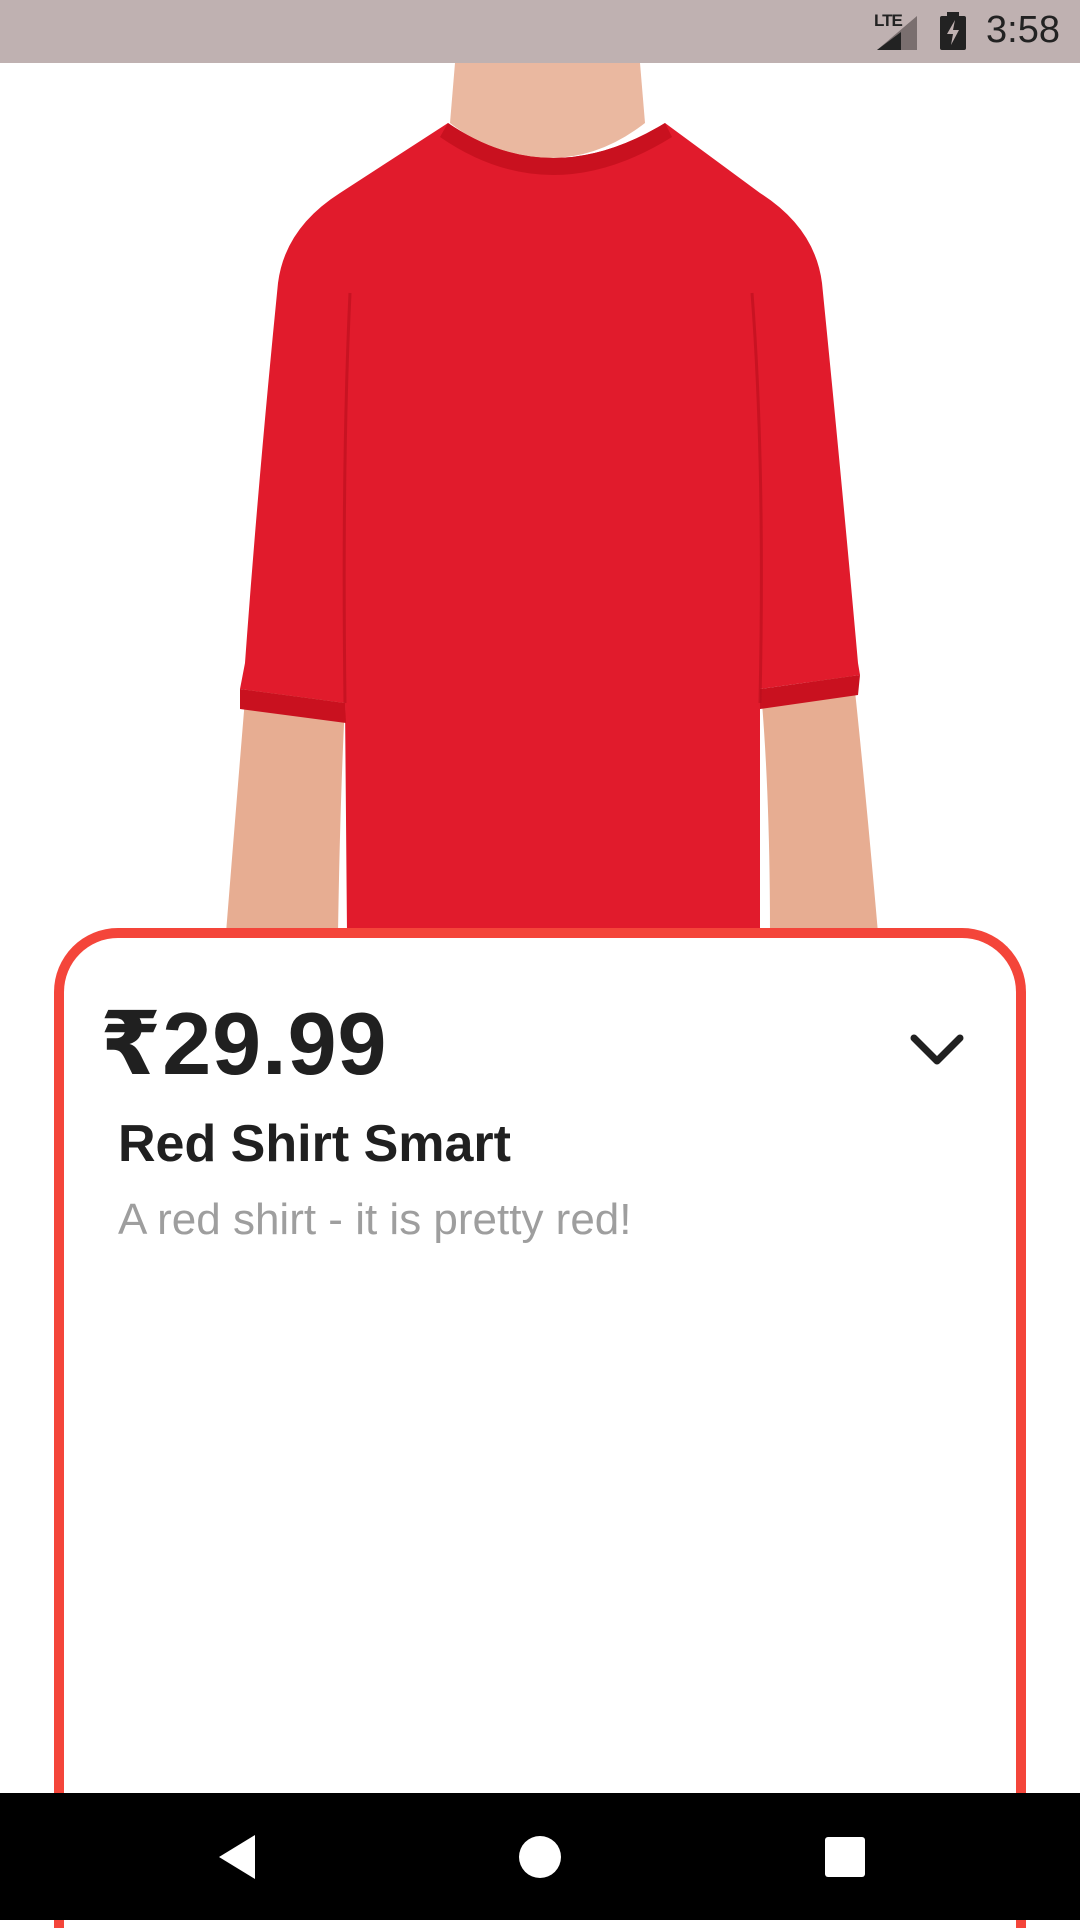  Describe the element at coordinates (244, 1043) in the screenshot. I see `product-price: ₹29.99` at that location.